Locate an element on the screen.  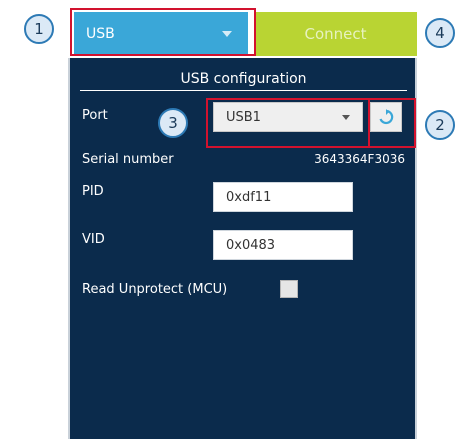
port-label: Port is located at coordinates (95, 115).